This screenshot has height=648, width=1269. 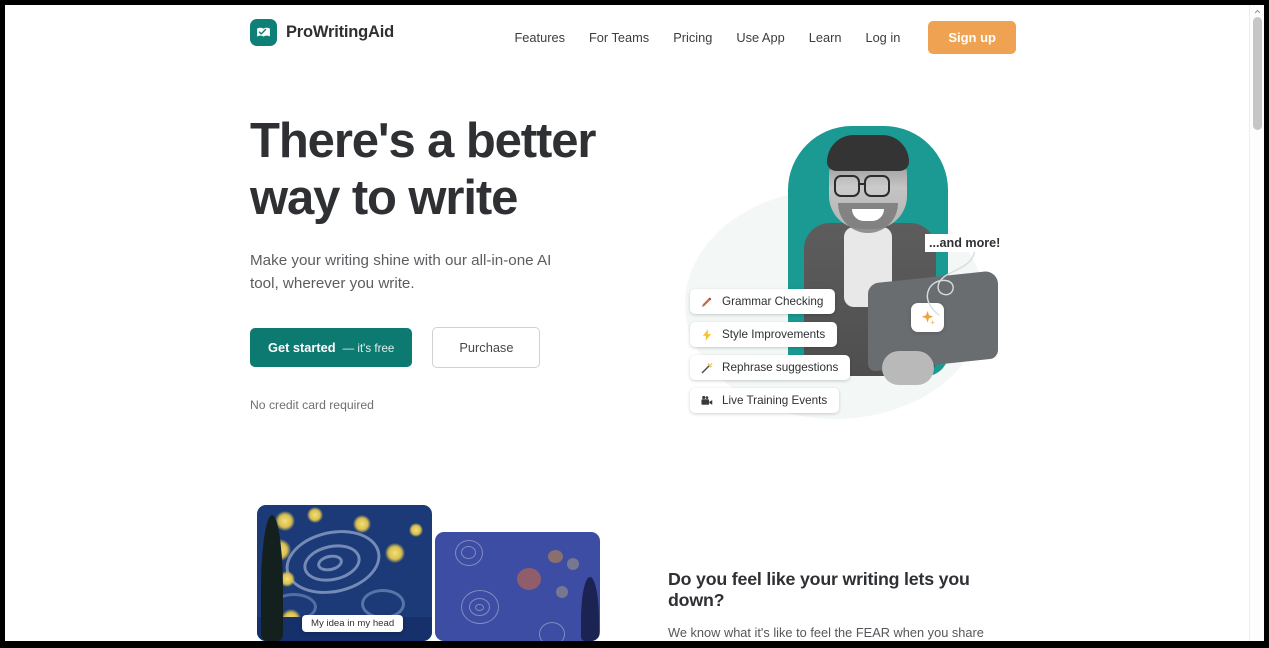 I want to click on brand-logo: ProWritingAid, so click(x=322, y=32).